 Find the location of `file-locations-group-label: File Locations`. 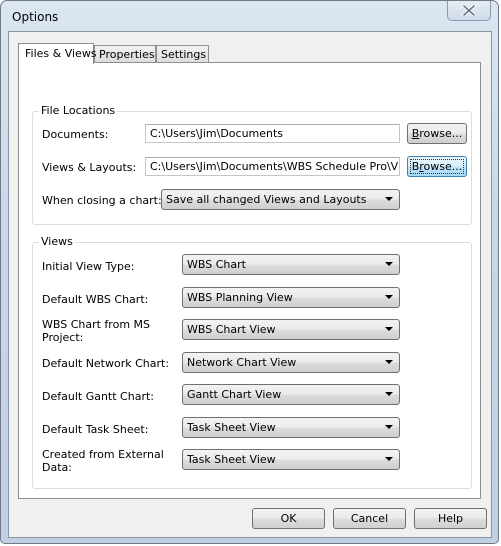

file-locations-group-label: File Locations is located at coordinates (78, 110).